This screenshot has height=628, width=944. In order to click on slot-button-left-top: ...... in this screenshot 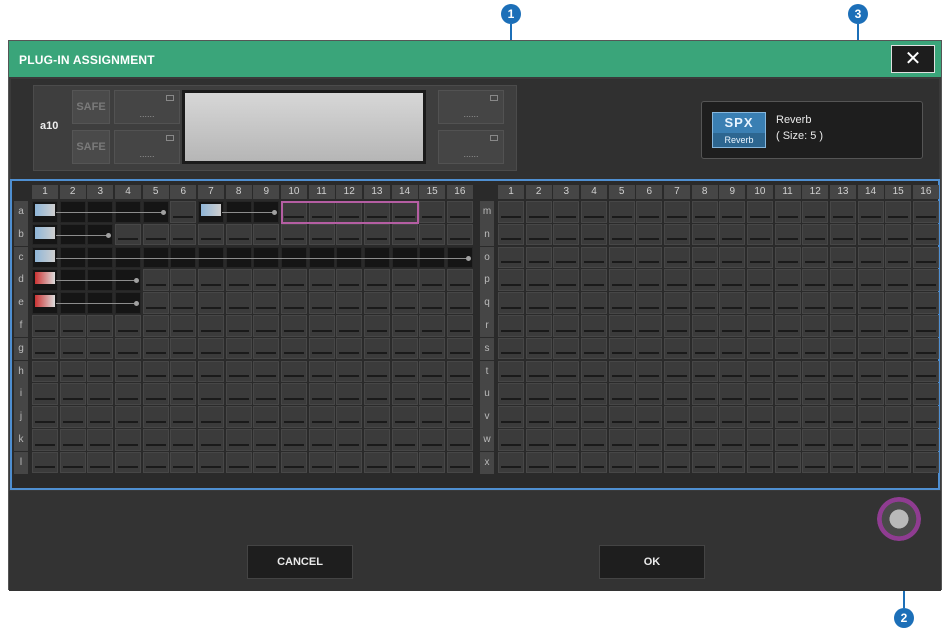, I will do `click(147, 107)`.